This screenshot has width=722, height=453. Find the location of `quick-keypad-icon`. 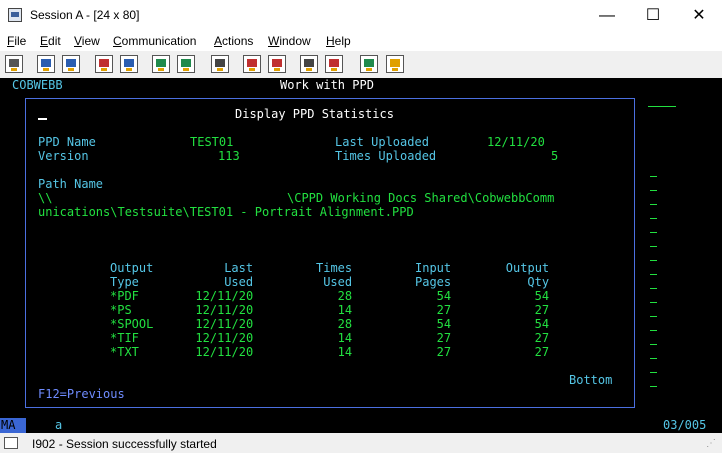

quick-keypad-icon is located at coordinates (186, 64).